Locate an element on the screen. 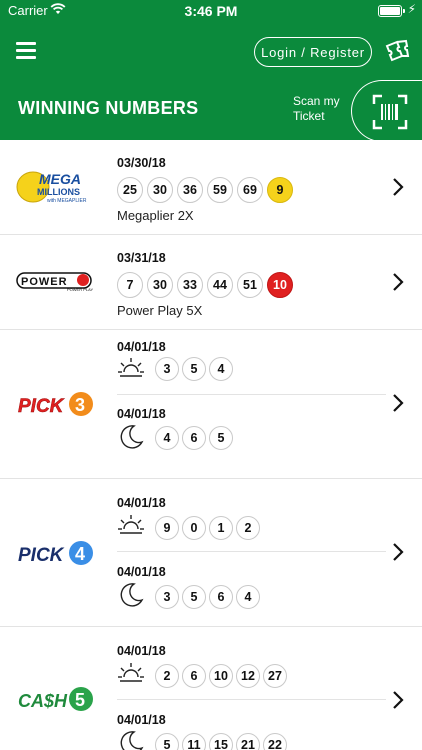 This screenshot has height=750, width=422. winning-numbers: 7 30 33 44 51 10 is located at coordinates (205, 285).